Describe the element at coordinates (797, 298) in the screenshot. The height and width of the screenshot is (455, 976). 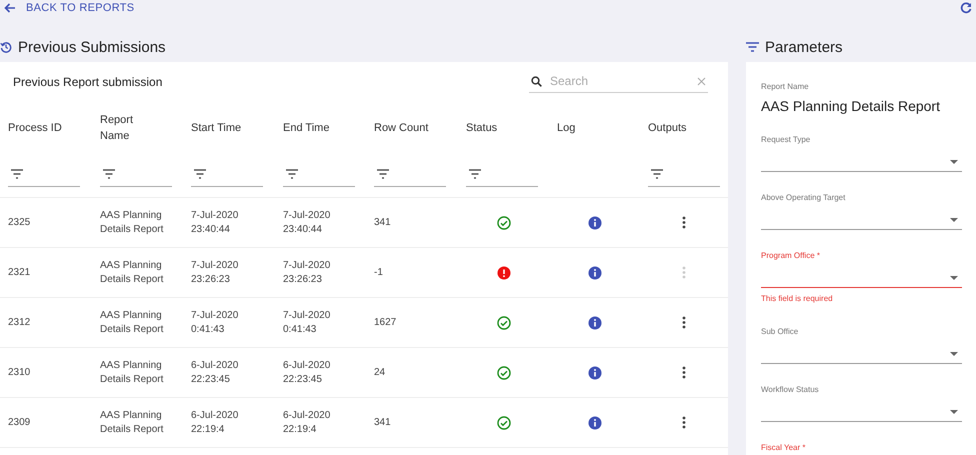
I see `error-message: This field is required` at that location.